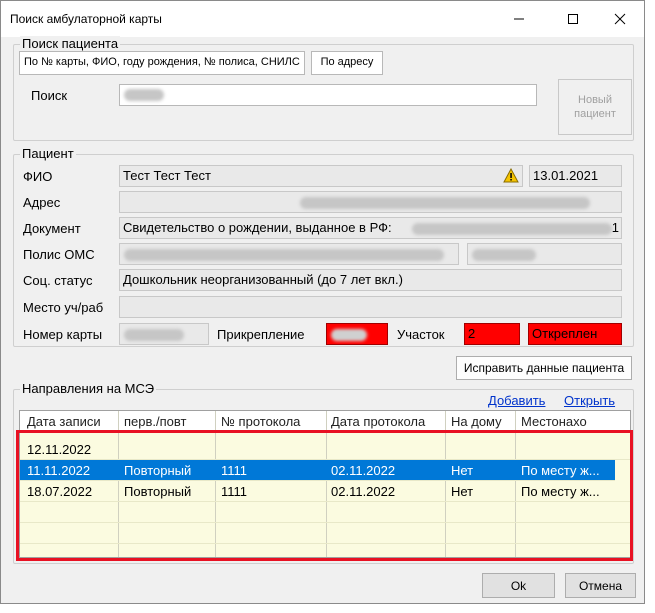  I want to click on open-referral-link: Открыть, so click(589, 400).